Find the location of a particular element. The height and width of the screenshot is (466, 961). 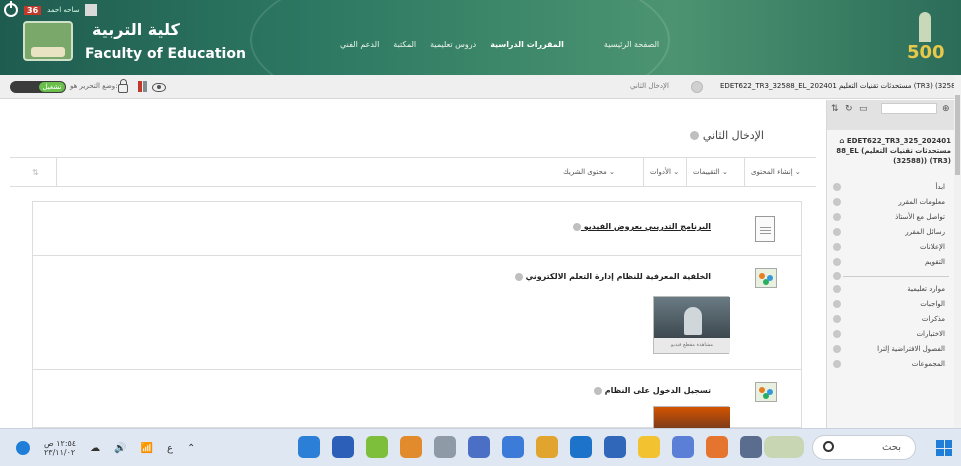

item-title: البرنامج التدريبي بعروض الفيديو is located at coordinates (640, 226).